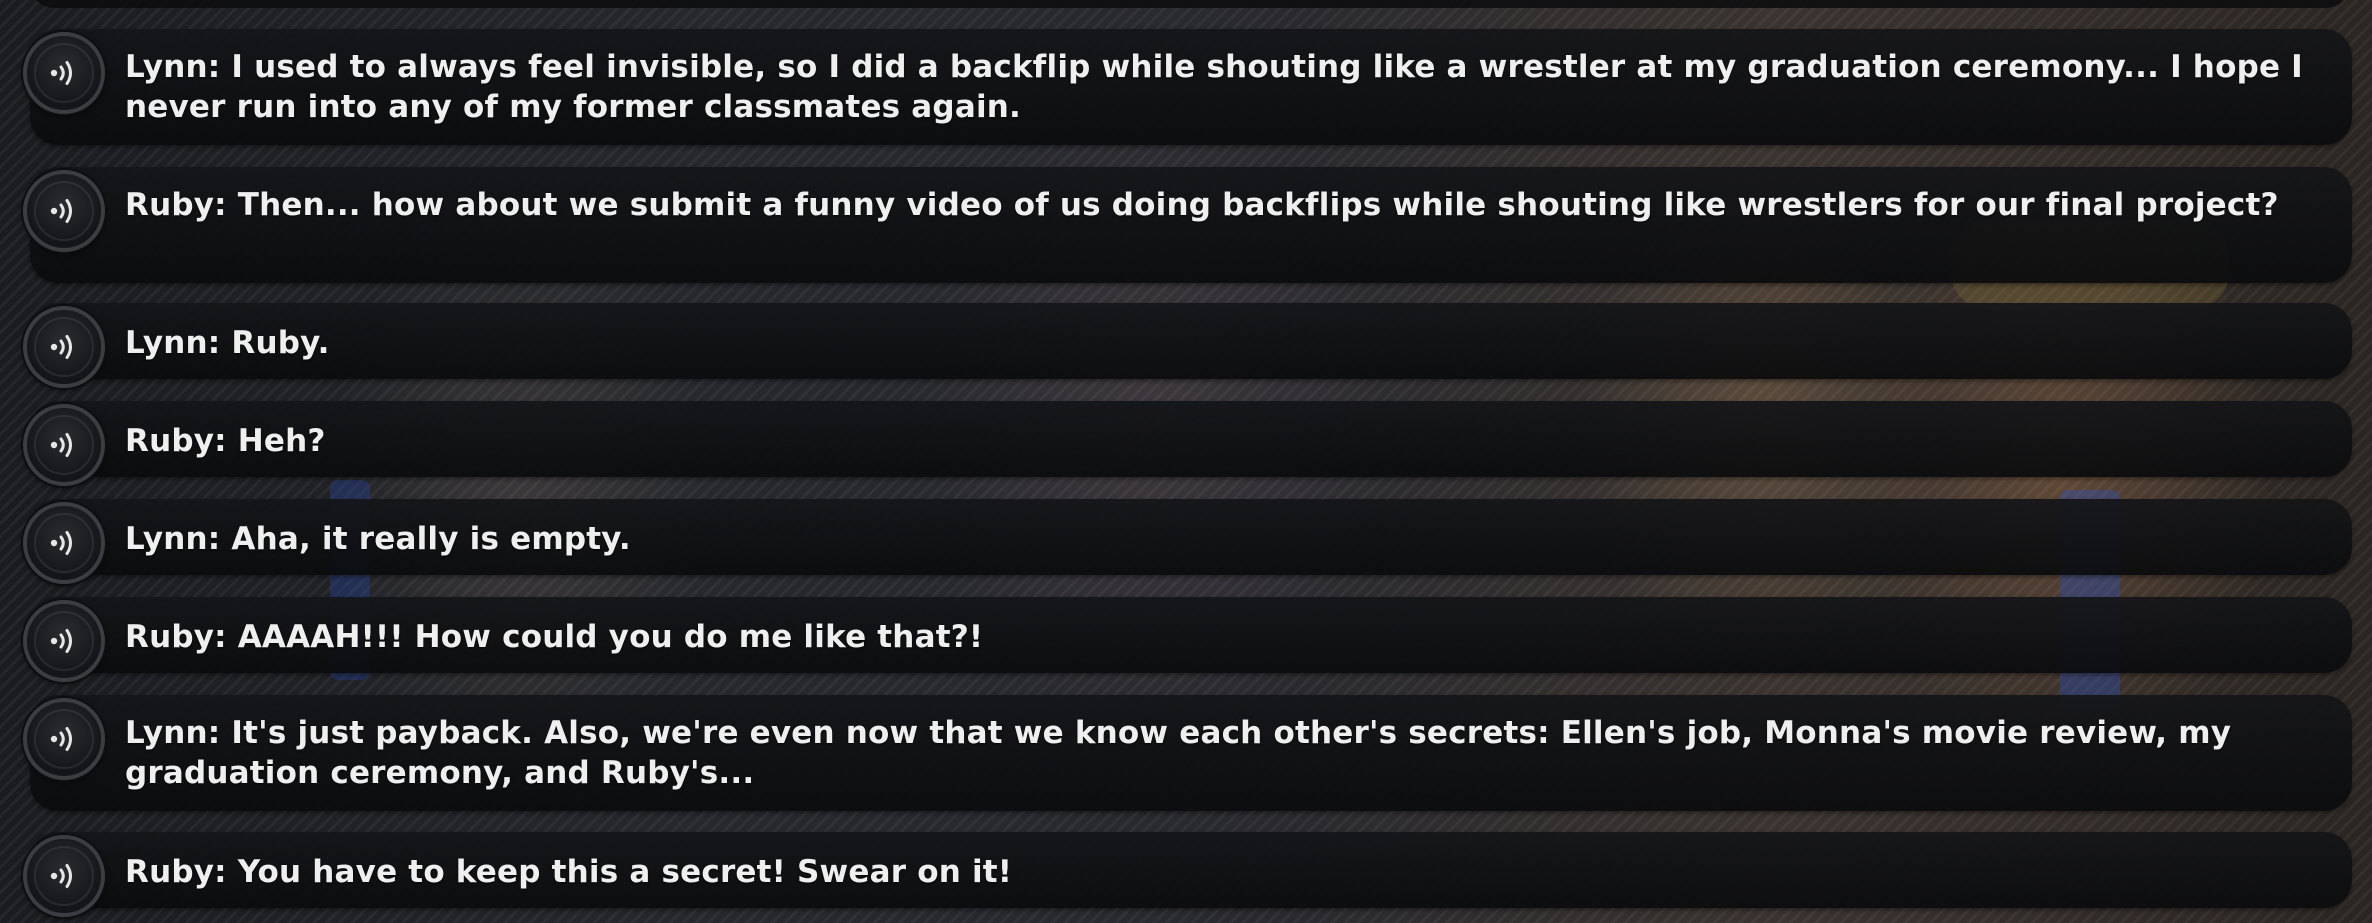  Describe the element at coordinates (378, 539) in the screenshot. I see `dialogue-line-text: Lynn: Aha, it really is empty.` at that location.